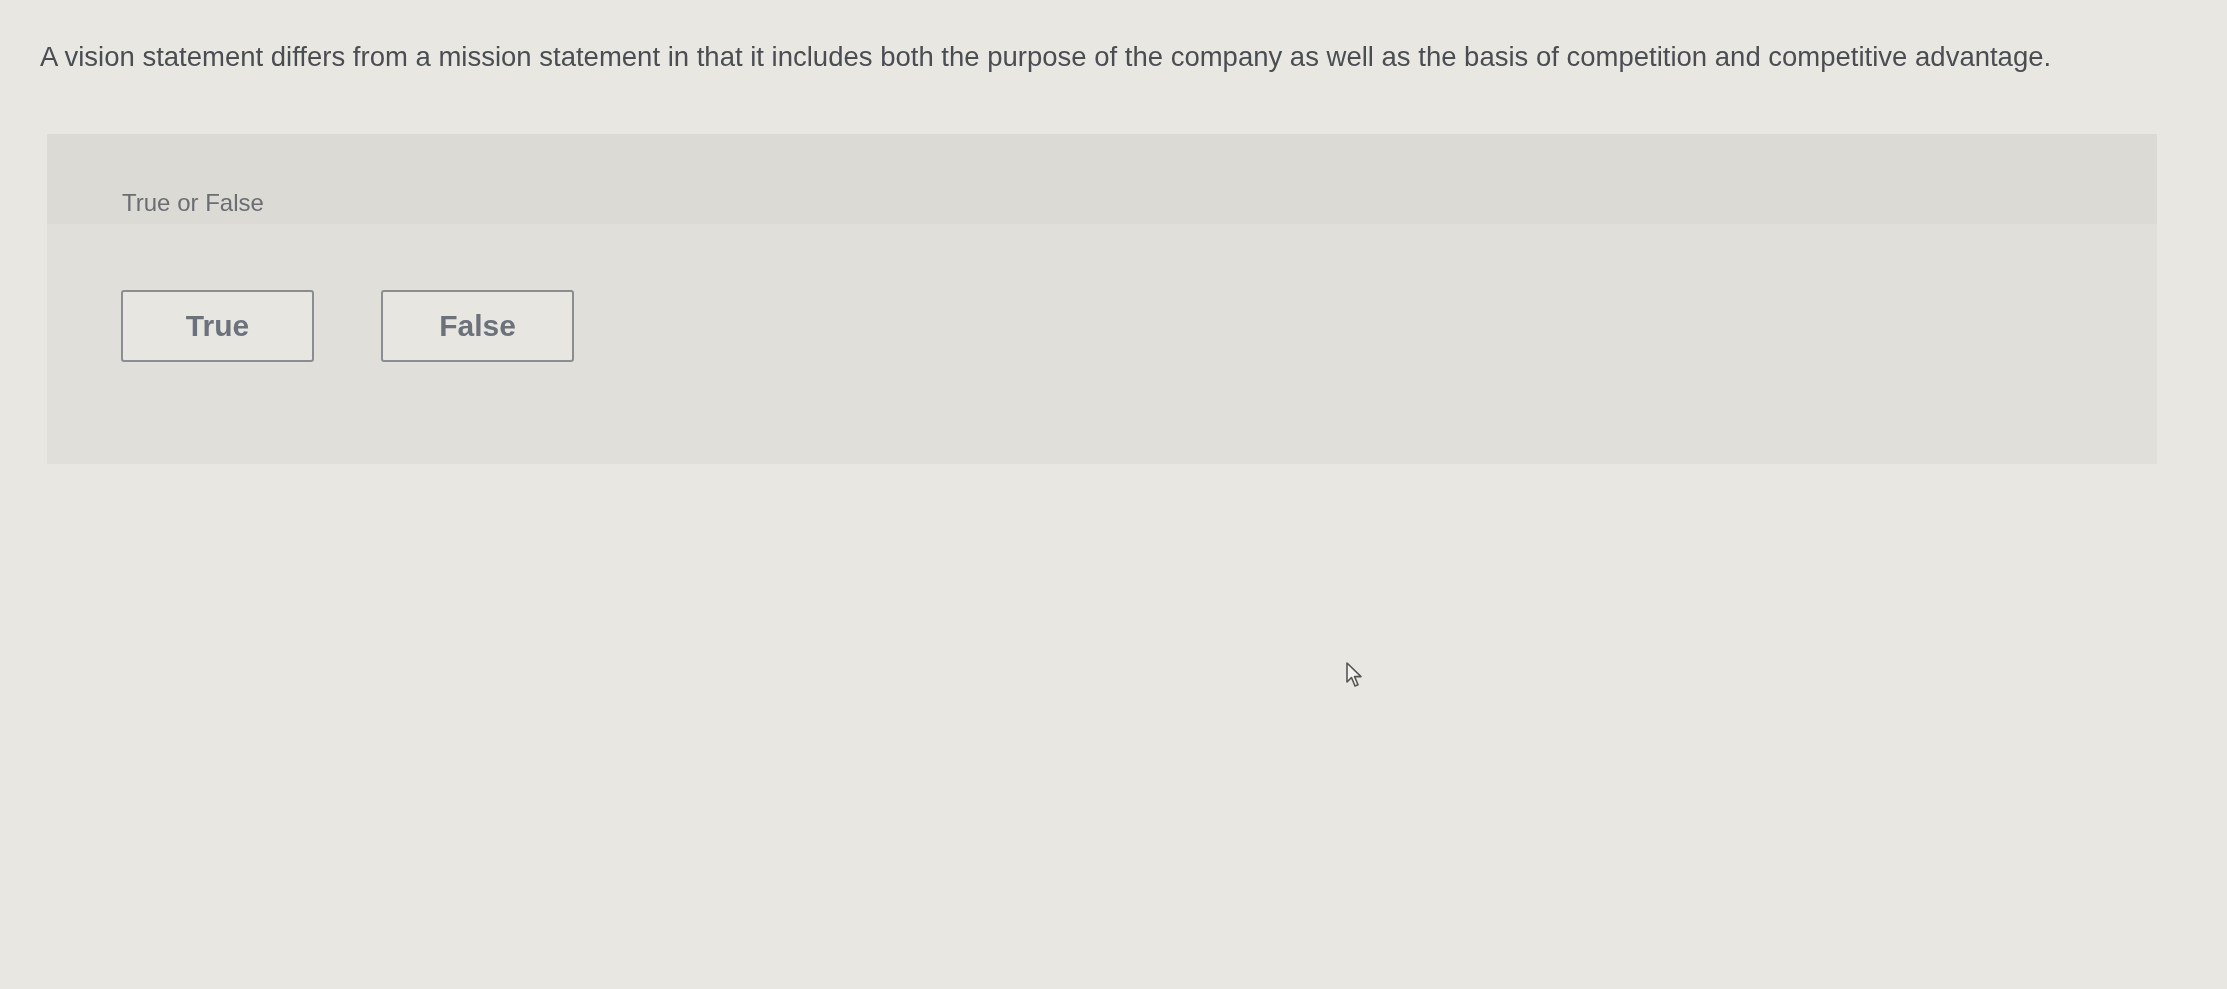 The width and height of the screenshot is (2227, 989). I want to click on prompt-text: True or False, so click(193, 203).